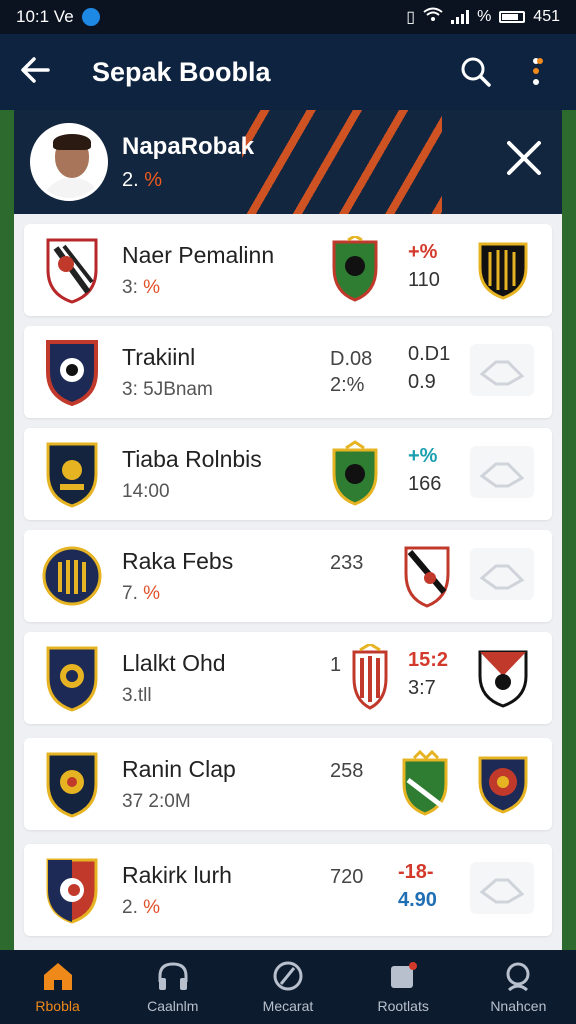 The image size is (576, 1024). What do you see at coordinates (188, 180) in the screenshot?
I see `profile-subtitle: 2. %` at bounding box center [188, 180].